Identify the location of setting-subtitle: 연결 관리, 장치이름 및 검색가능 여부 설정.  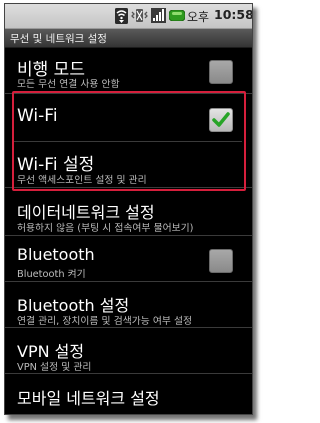
(105, 321).